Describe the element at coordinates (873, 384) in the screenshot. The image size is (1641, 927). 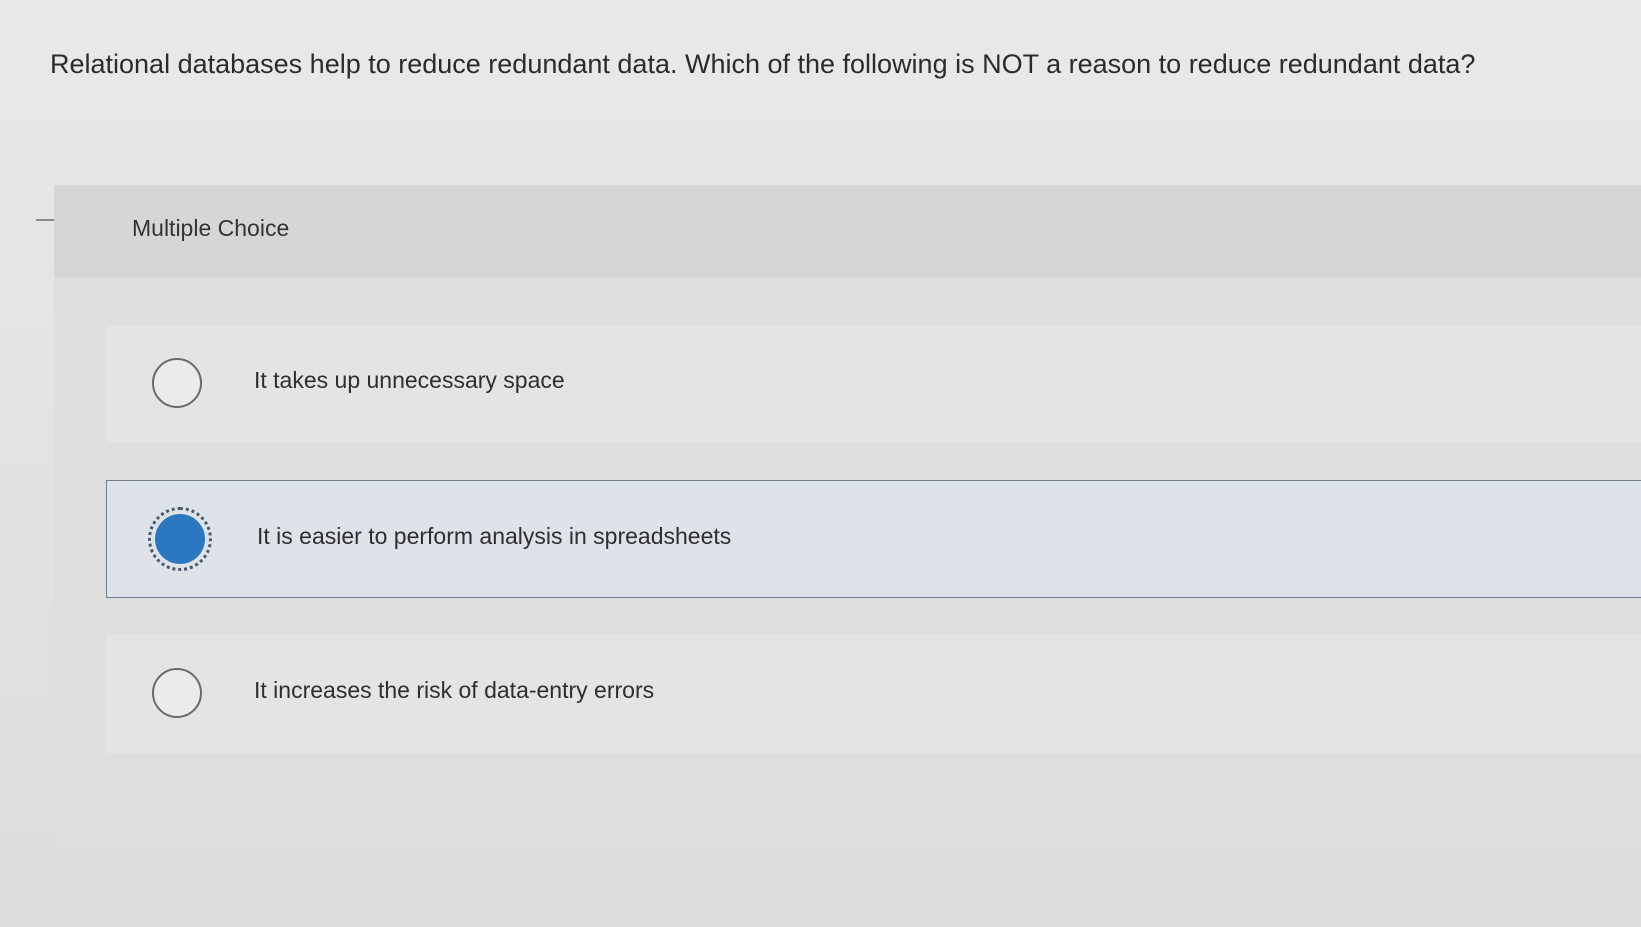
I see `answer-option-1: It takes up unnecessary space` at that location.